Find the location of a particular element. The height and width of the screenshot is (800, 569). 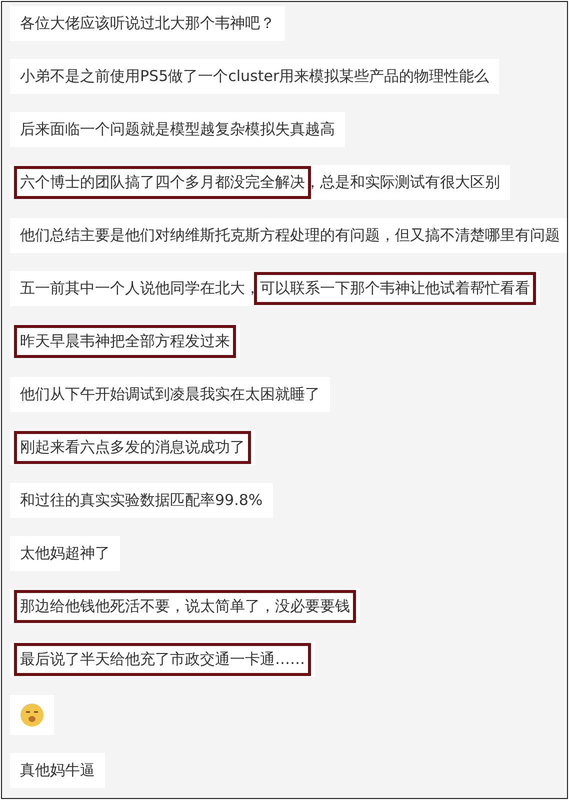

message-text: 后来面临一个问题就是模型越复杂模拟失真越高 is located at coordinates (177, 129).